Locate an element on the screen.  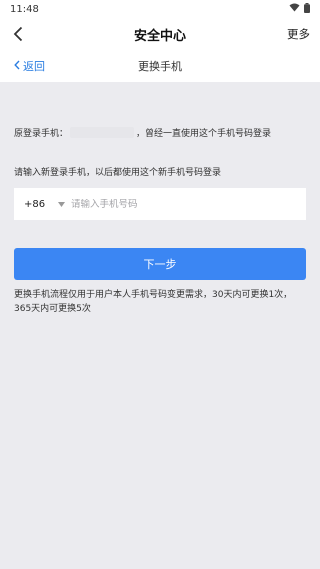
sub-title: 更换手机 is located at coordinates (160, 66).